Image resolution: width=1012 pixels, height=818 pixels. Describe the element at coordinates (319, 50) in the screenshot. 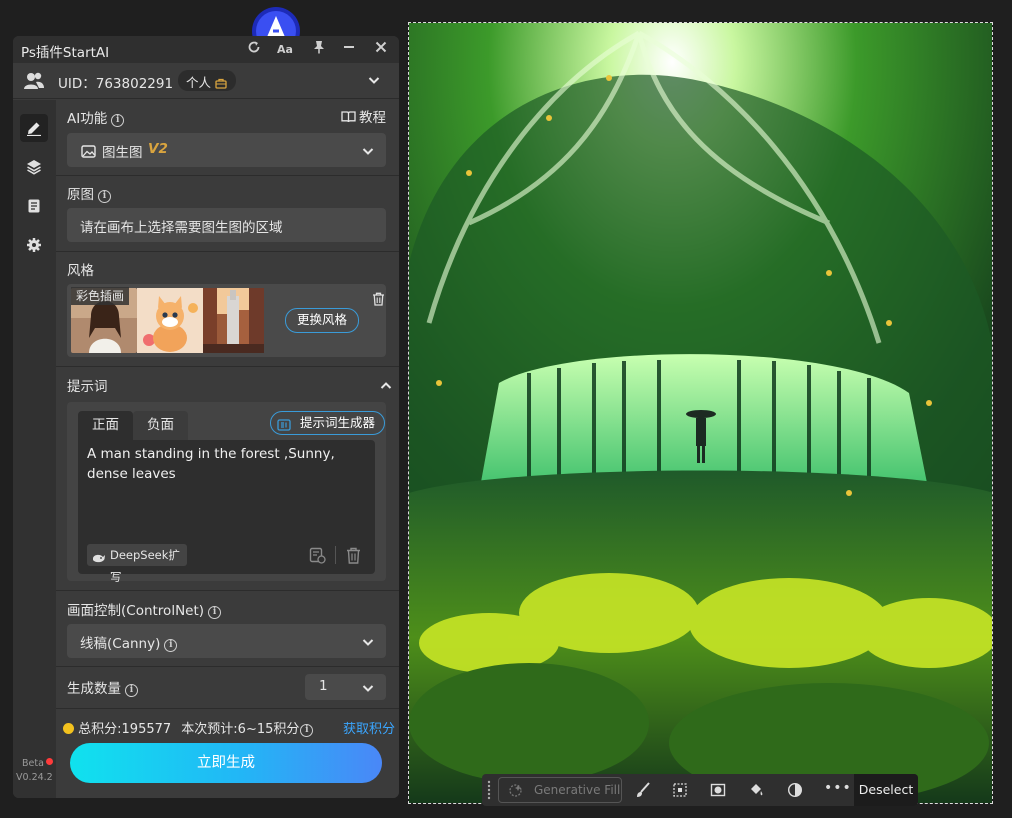

I see `pin-icon` at that location.